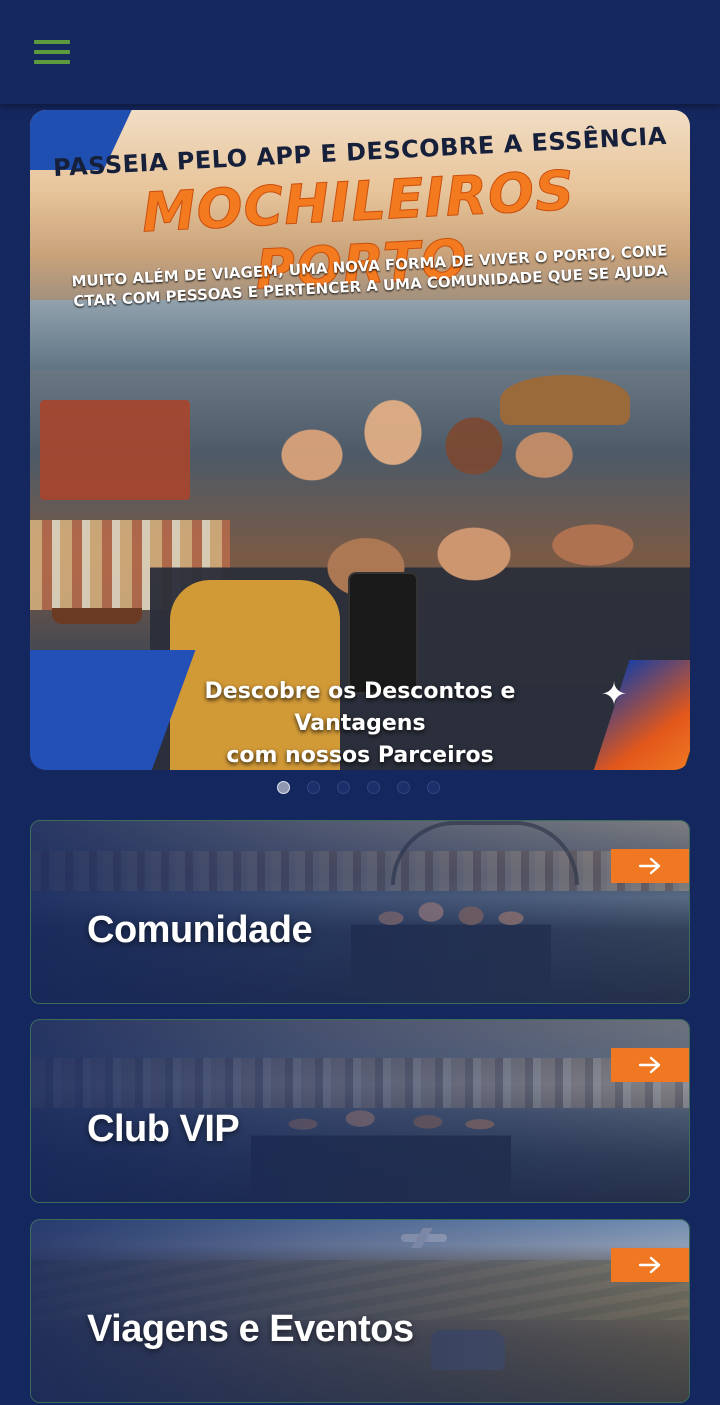 This screenshot has width=720, height=1405. Describe the element at coordinates (250, 1329) in the screenshot. I see `card-label: Viagens e Eventos` at that location.